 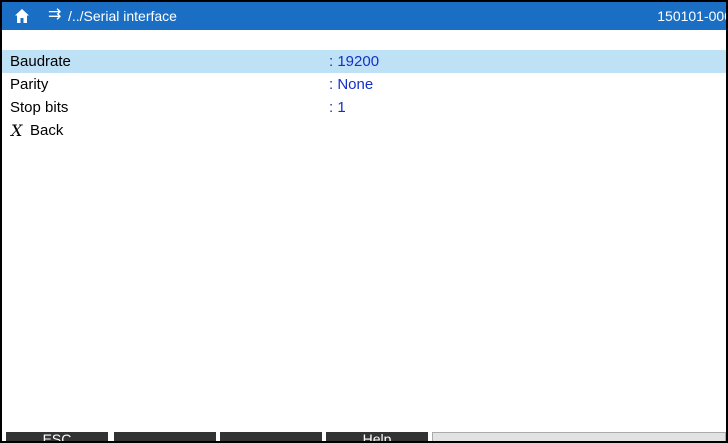 I want to click on softkey-help: Help, so click(x=377, y=436).